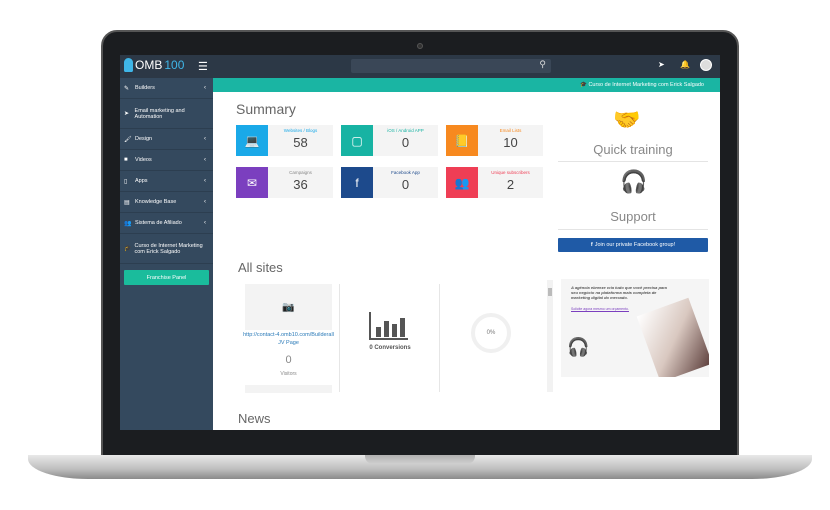 Image resolution: width=830 pixels, height=510 pixels. Describe the element at coordinates (166, 139) in the screenshot. I see `sidebar-item: 🖌 Design ‹` at that location.